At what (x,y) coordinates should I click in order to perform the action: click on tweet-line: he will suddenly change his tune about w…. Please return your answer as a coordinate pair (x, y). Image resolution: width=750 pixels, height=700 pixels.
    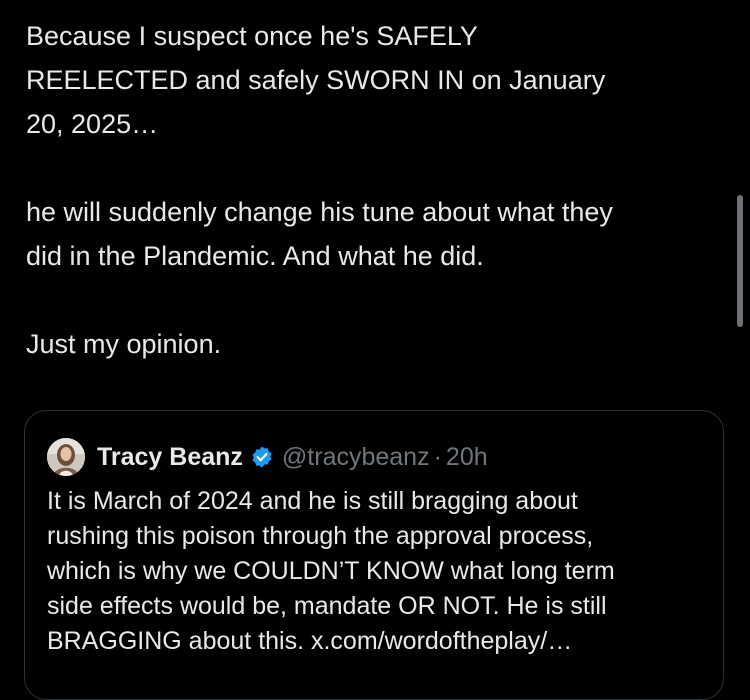
    Looking at the image, I should click on (319, 212).